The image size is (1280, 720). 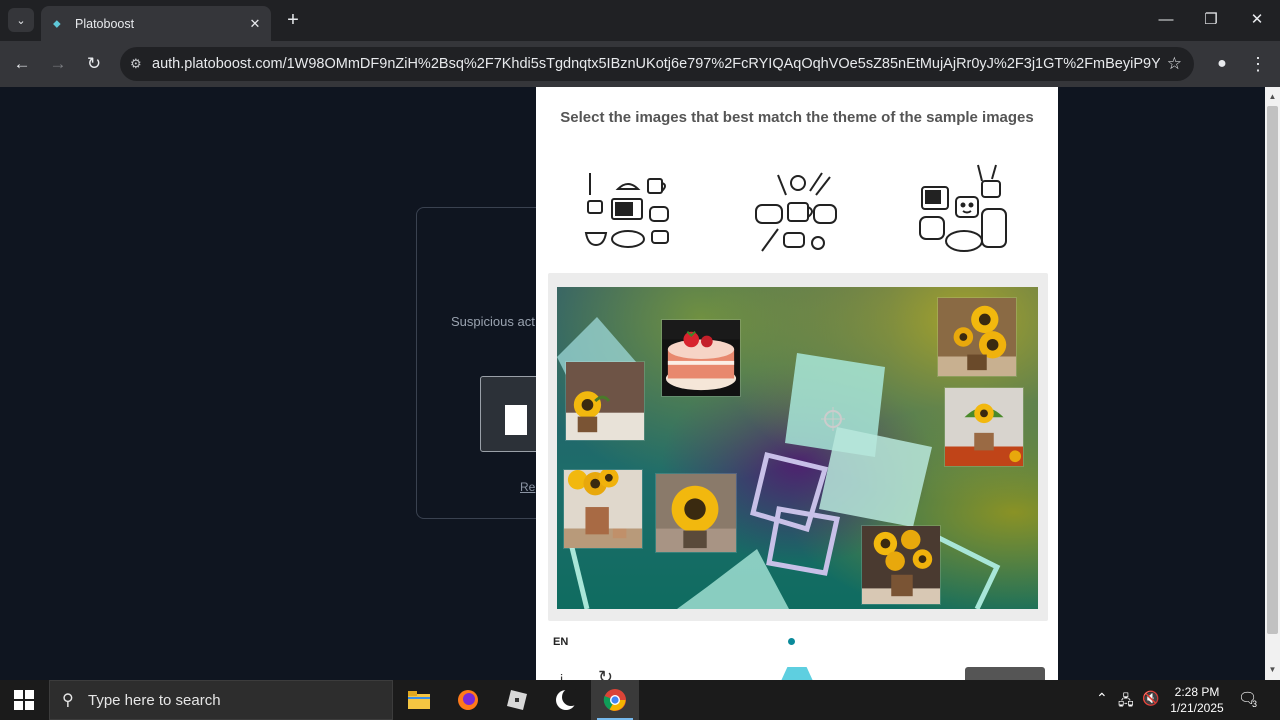 What do you see at coordinates (419, 700) in the screenshot?
I see `file-explorer-icon` at bounding box center [419, 700].